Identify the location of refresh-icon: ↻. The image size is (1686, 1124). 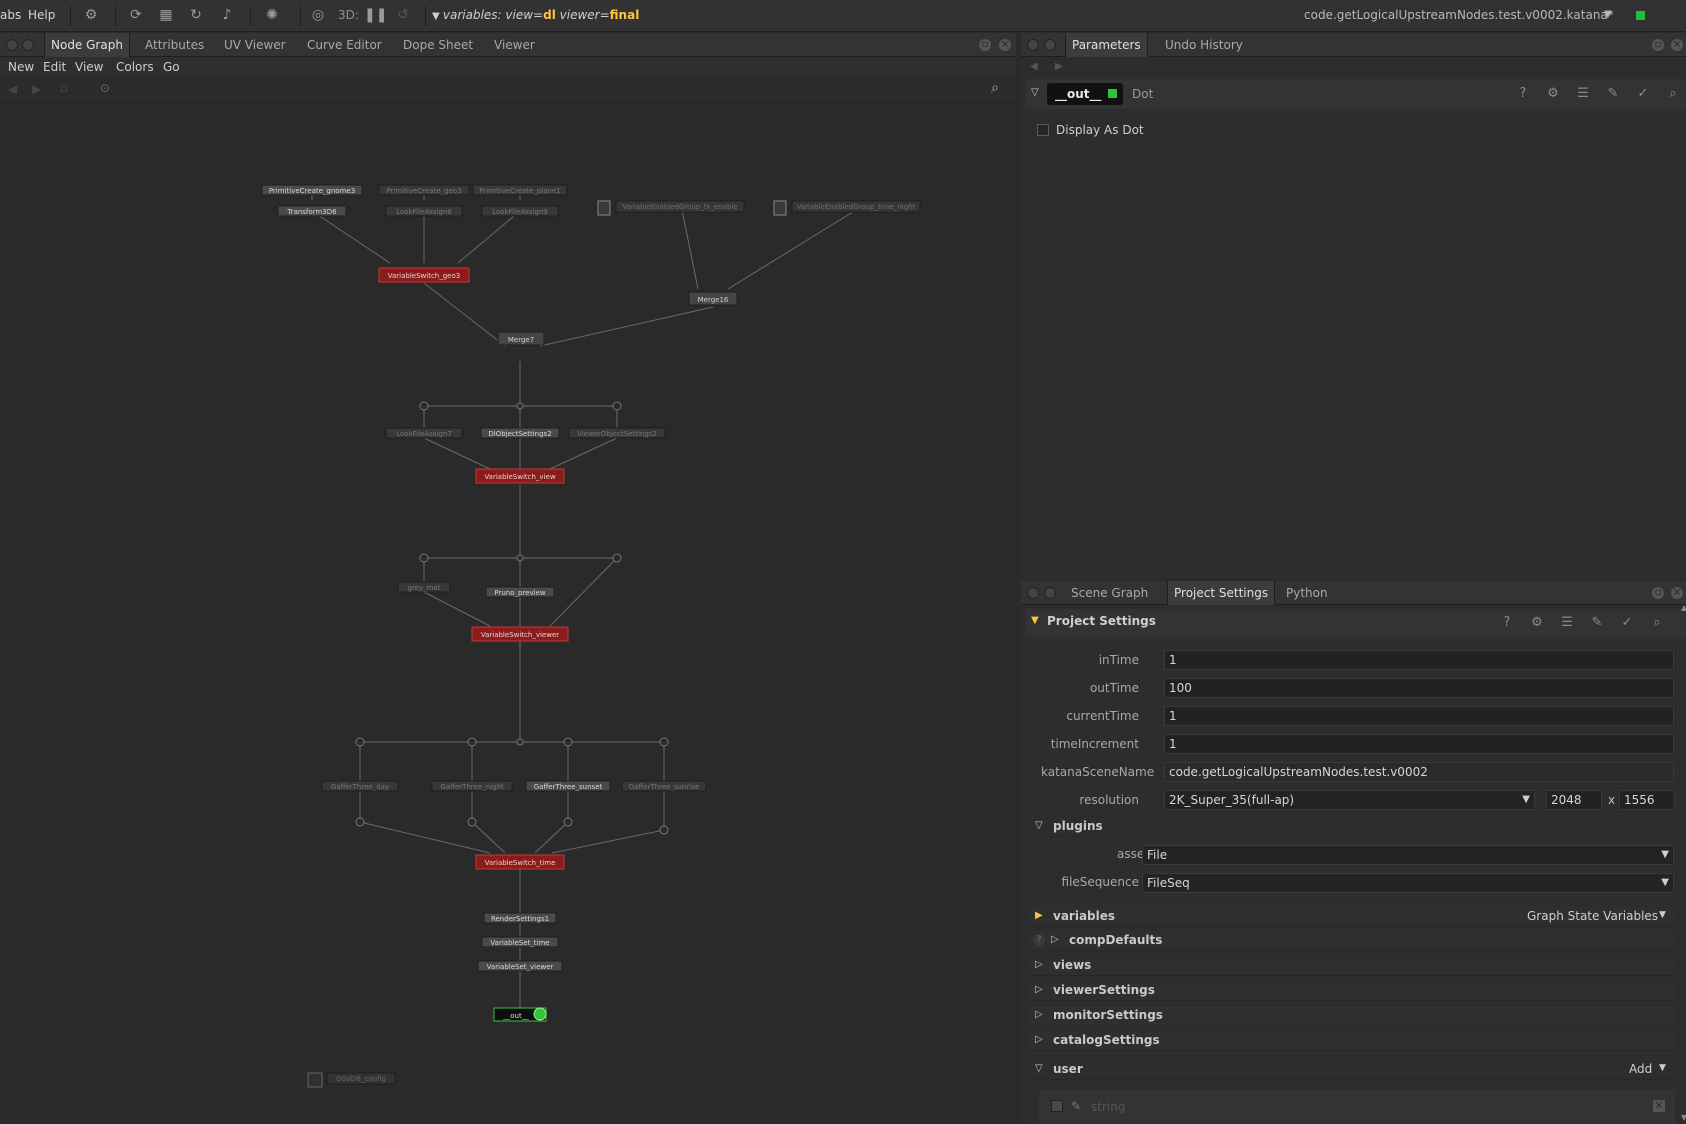
(196, 15).